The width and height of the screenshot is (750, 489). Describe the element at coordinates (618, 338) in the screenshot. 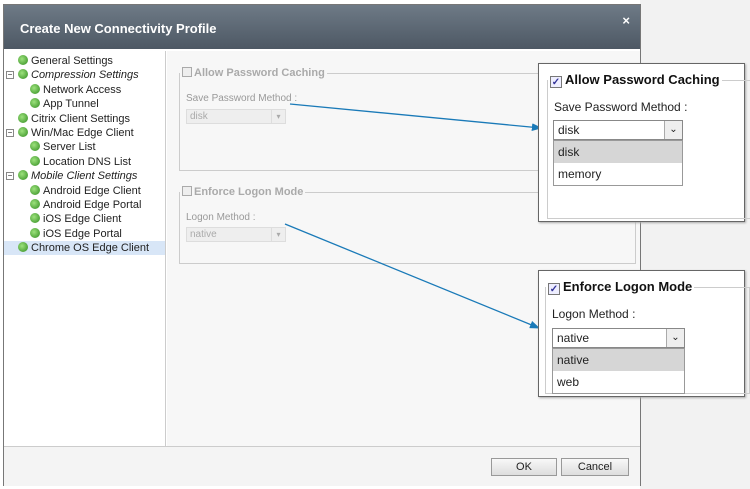

I see `logon-method-dropdown: native ⌄` at that location.